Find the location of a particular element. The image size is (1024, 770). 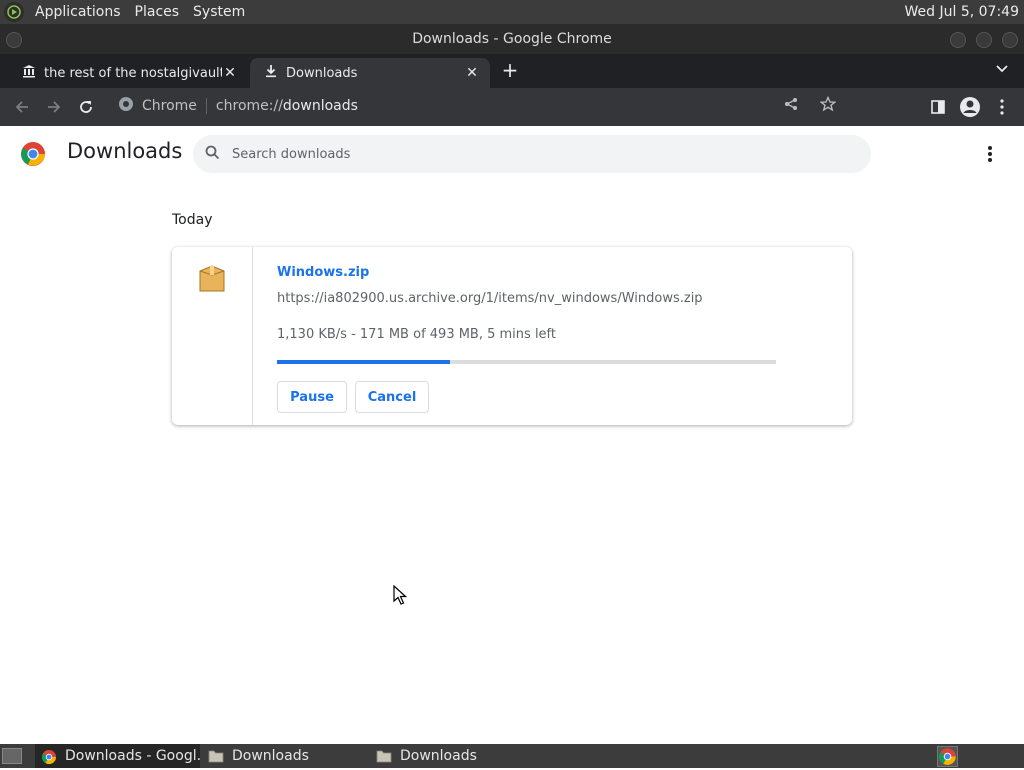

tab-title: Downloads is located at coordinates (322, 73).